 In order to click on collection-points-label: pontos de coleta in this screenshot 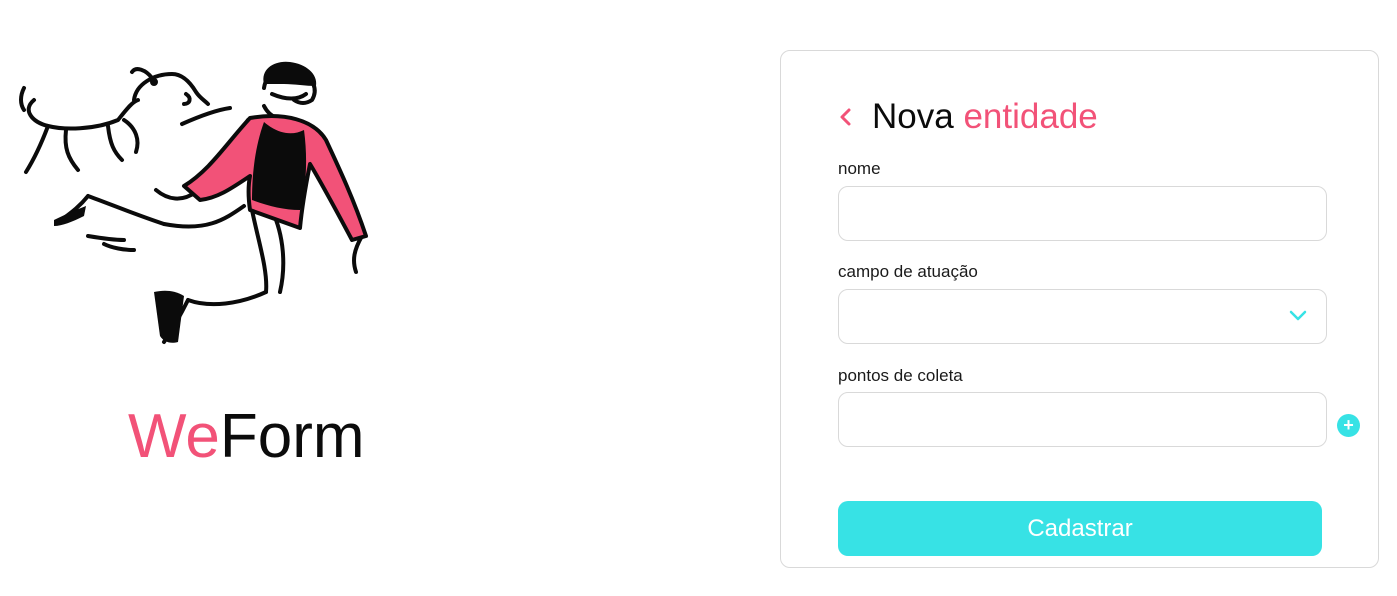, I will do `click(900, 375)`.